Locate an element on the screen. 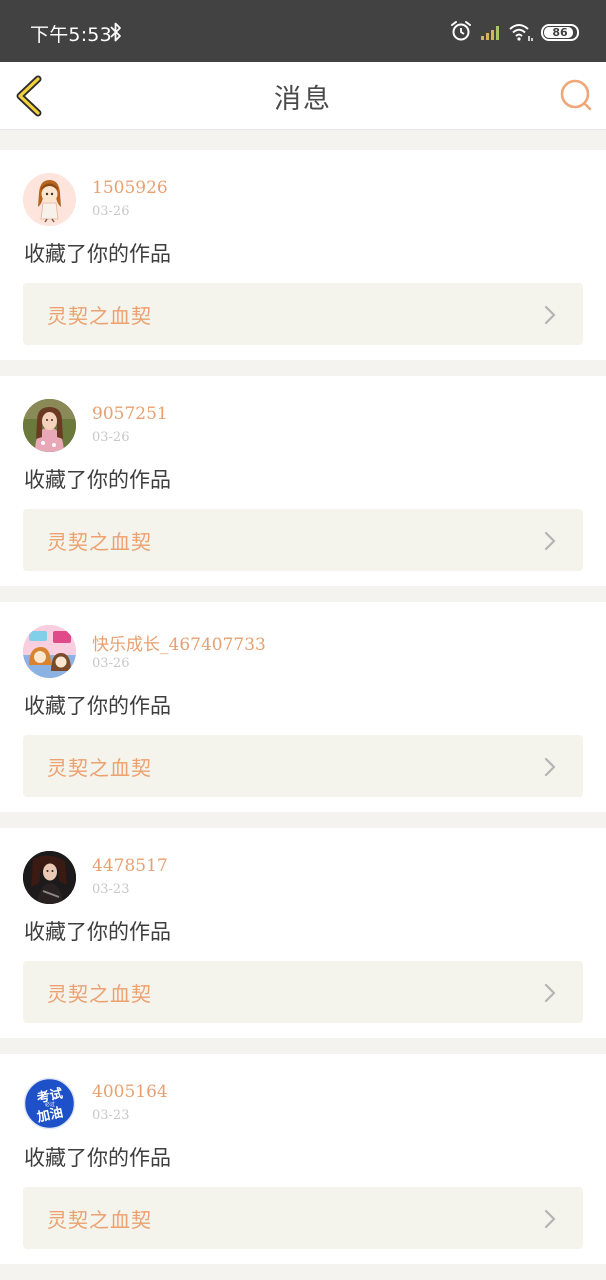 The image size is (606, 1280). username: 4005164 is located at coordinates (130, 1092).